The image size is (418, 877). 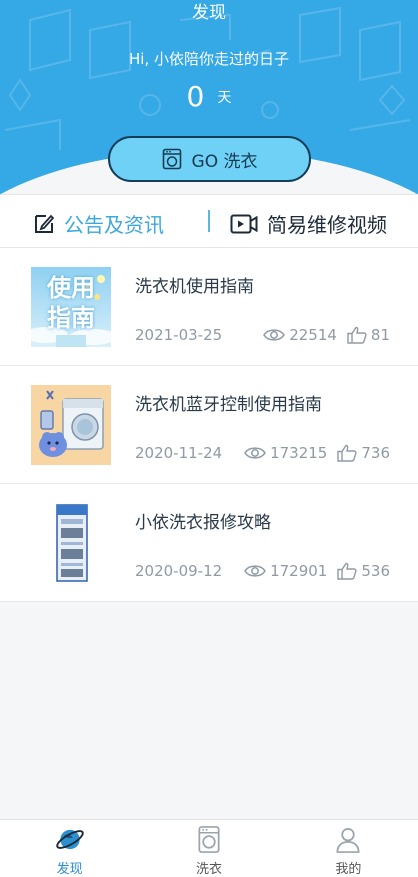 I want to click on article-date: 2020-09-12, so click(x=179, y=571).